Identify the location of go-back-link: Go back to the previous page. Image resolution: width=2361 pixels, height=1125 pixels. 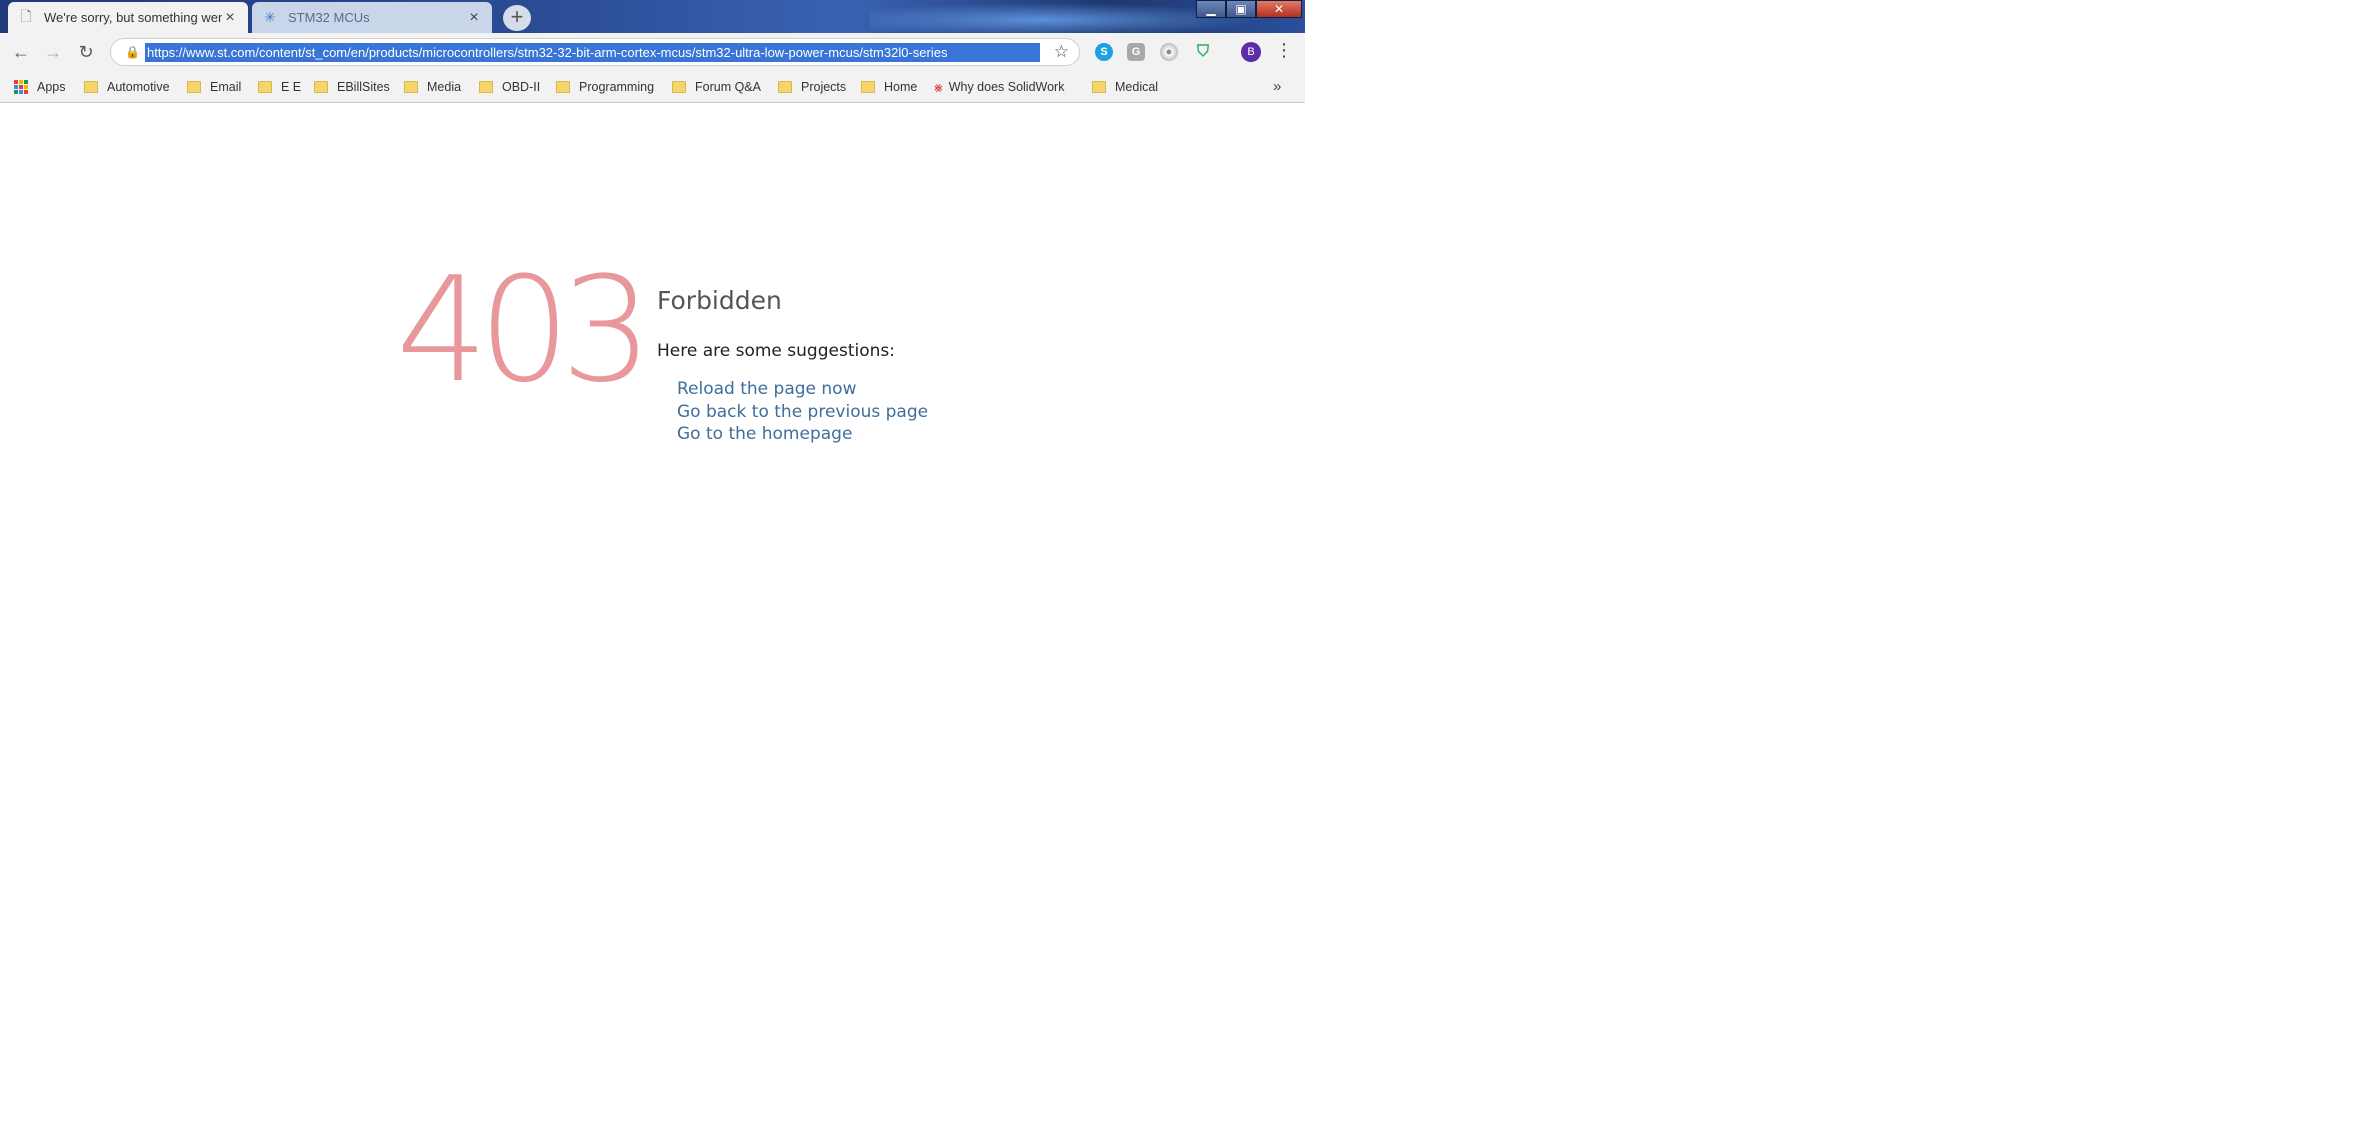
(802, 412).